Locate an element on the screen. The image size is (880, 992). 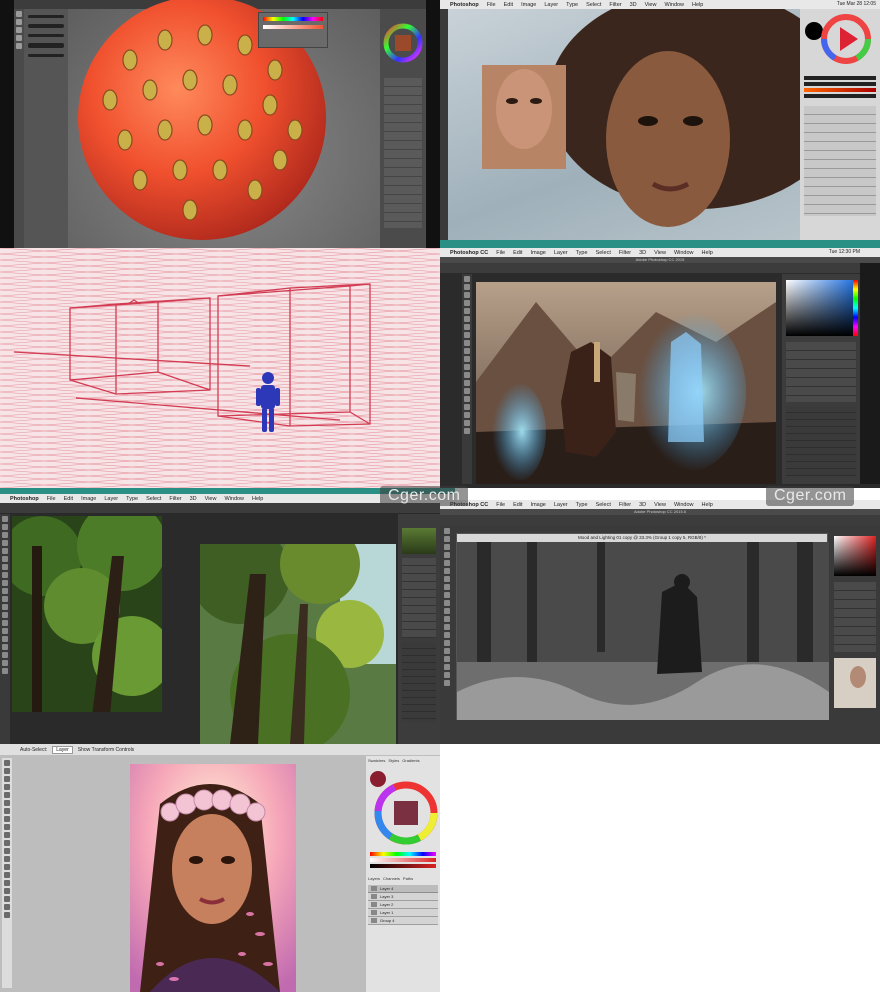
painting-canvas is located at coordinates (293, 634).